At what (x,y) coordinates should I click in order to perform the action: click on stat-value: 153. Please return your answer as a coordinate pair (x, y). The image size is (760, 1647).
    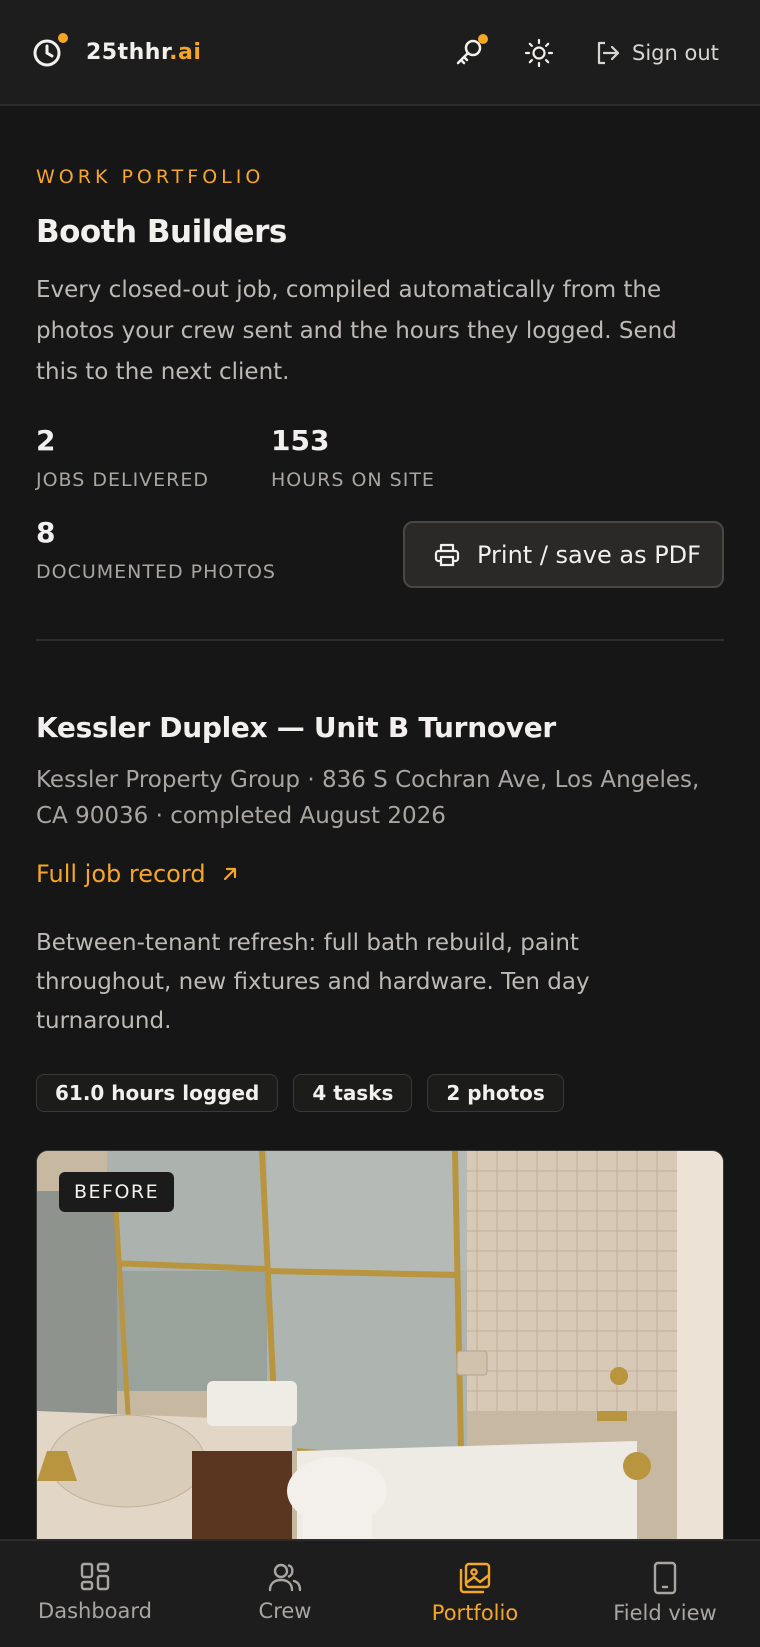
    Looking at the image, I should click on (300, 440).